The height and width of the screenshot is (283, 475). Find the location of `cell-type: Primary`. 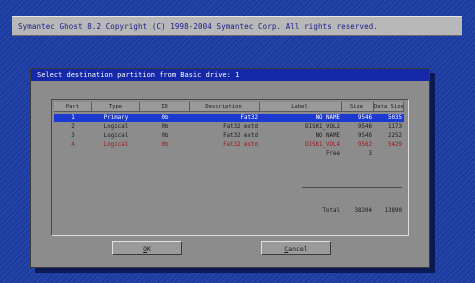

cell-type: Primary is located at coordinates (116, 118).